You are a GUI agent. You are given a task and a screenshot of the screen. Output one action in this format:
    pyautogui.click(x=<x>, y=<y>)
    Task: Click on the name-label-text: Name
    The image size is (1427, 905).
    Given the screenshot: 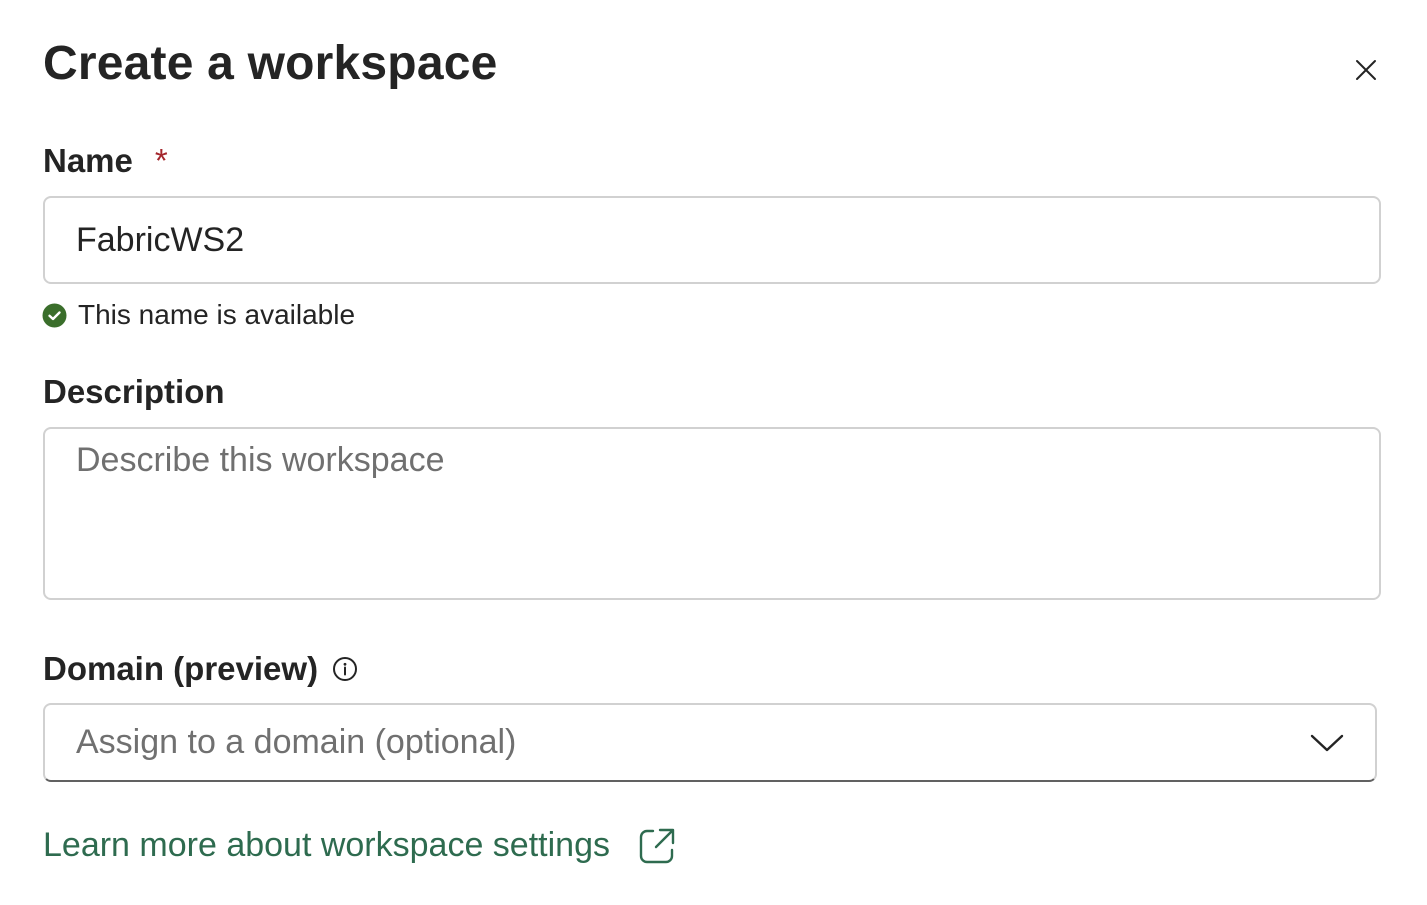 What is the action you would take?
    pyautogui.click(x=88, y=160)
    